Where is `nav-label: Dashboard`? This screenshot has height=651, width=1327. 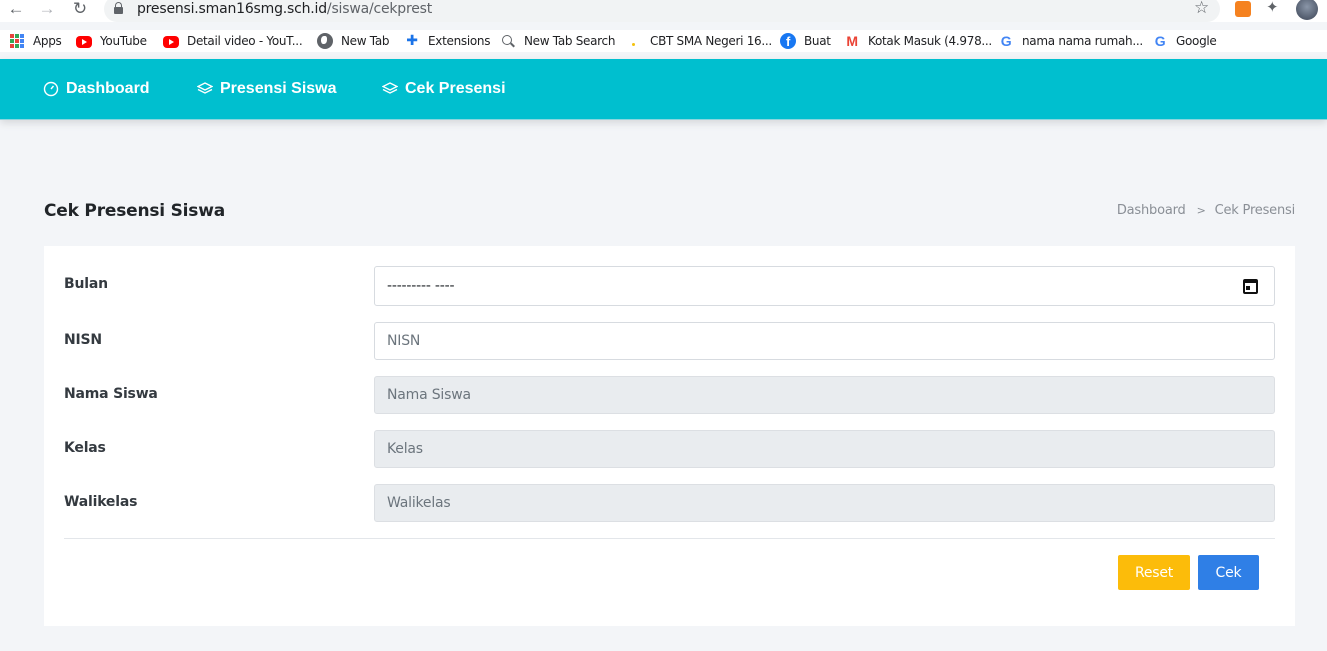 nav-label: Dashboard is located at coordinates (108, 88).